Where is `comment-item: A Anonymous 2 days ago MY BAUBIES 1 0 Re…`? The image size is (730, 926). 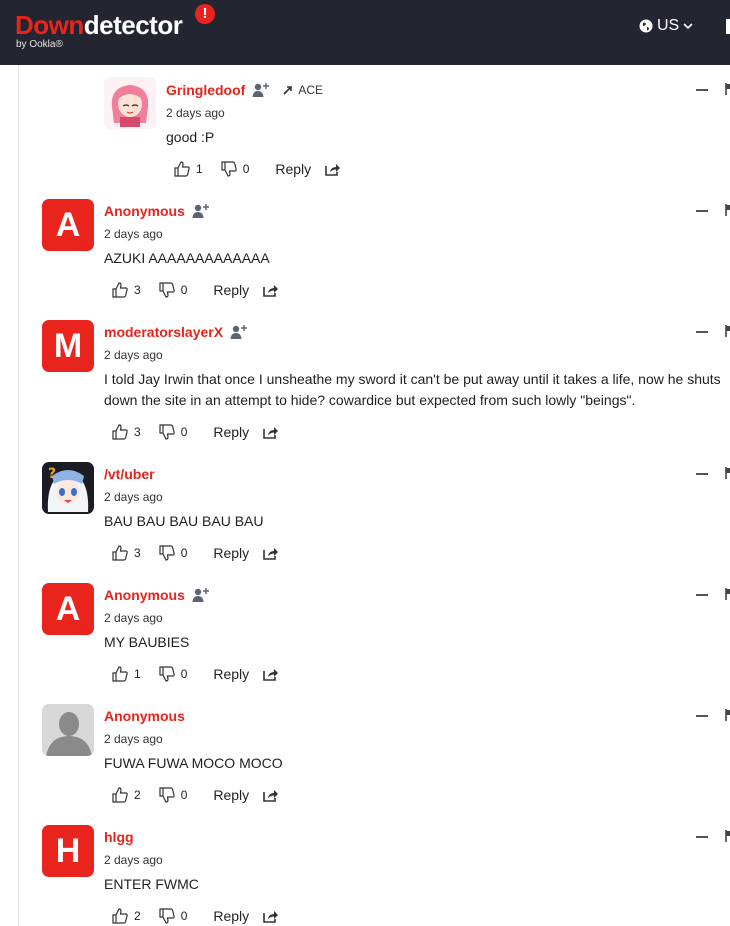
comment-item: A Anonymous 2 days ago MY BAUBIES 1 0 Re… is located at coordinates (365, 630).